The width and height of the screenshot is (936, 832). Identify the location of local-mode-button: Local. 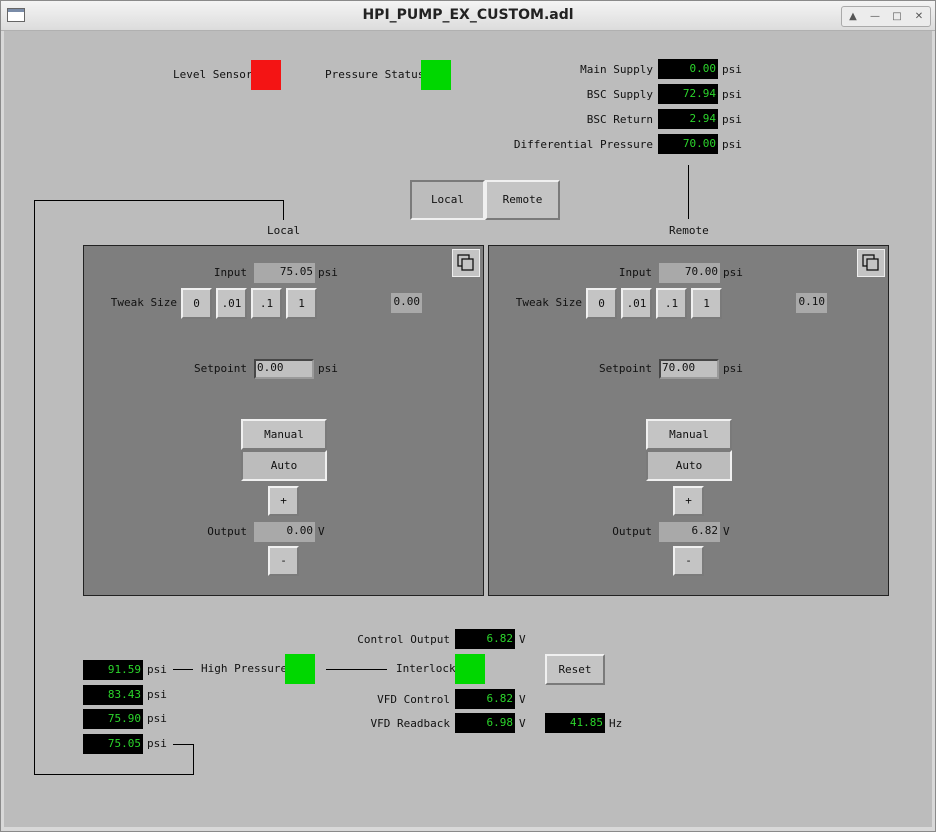
(447, 200).